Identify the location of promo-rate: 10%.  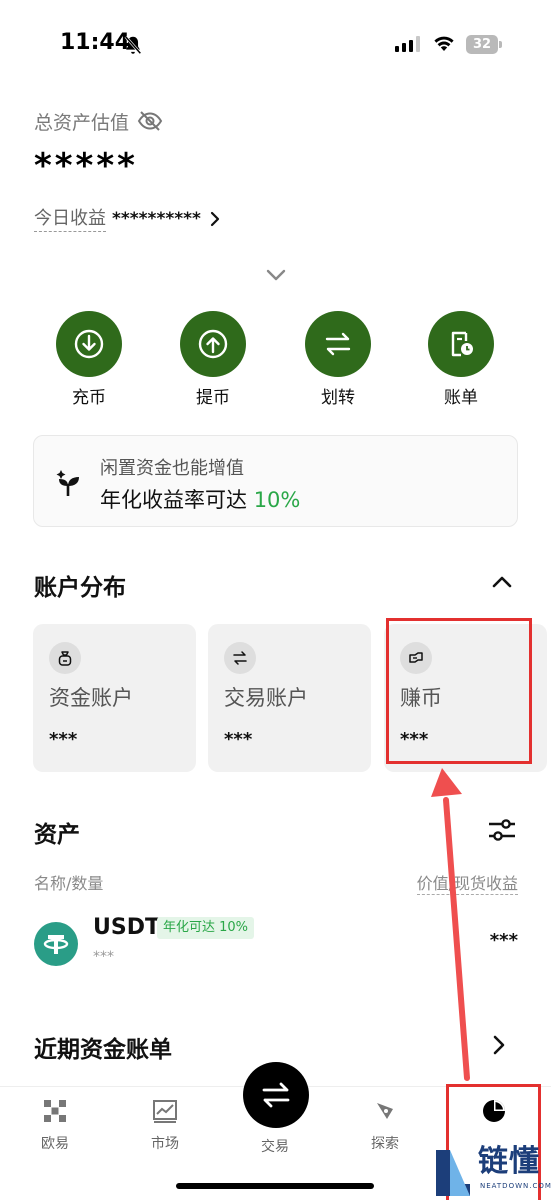
(277, 500).